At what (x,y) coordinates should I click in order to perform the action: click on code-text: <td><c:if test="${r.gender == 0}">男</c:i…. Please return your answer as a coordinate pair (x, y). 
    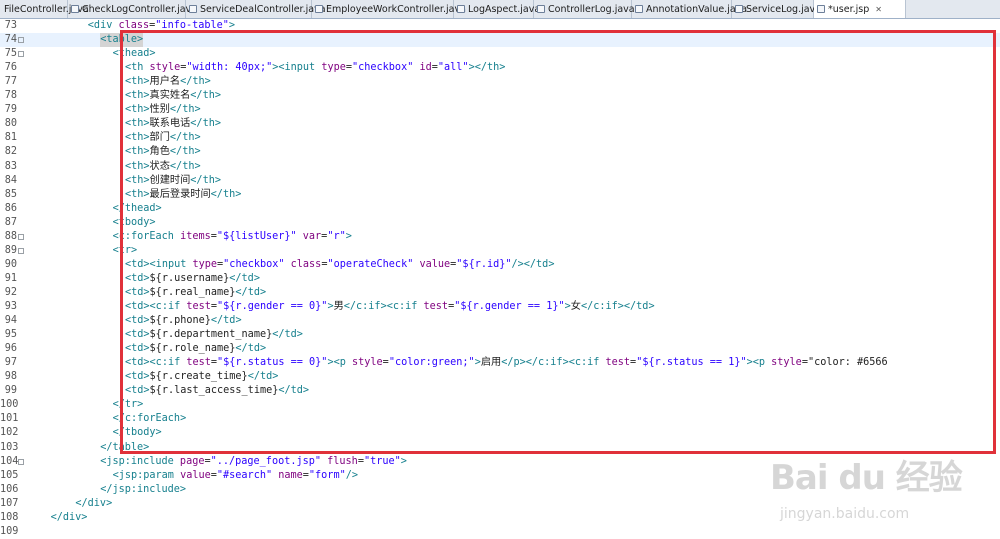
    Looking at the image, I should click on (390, 306).